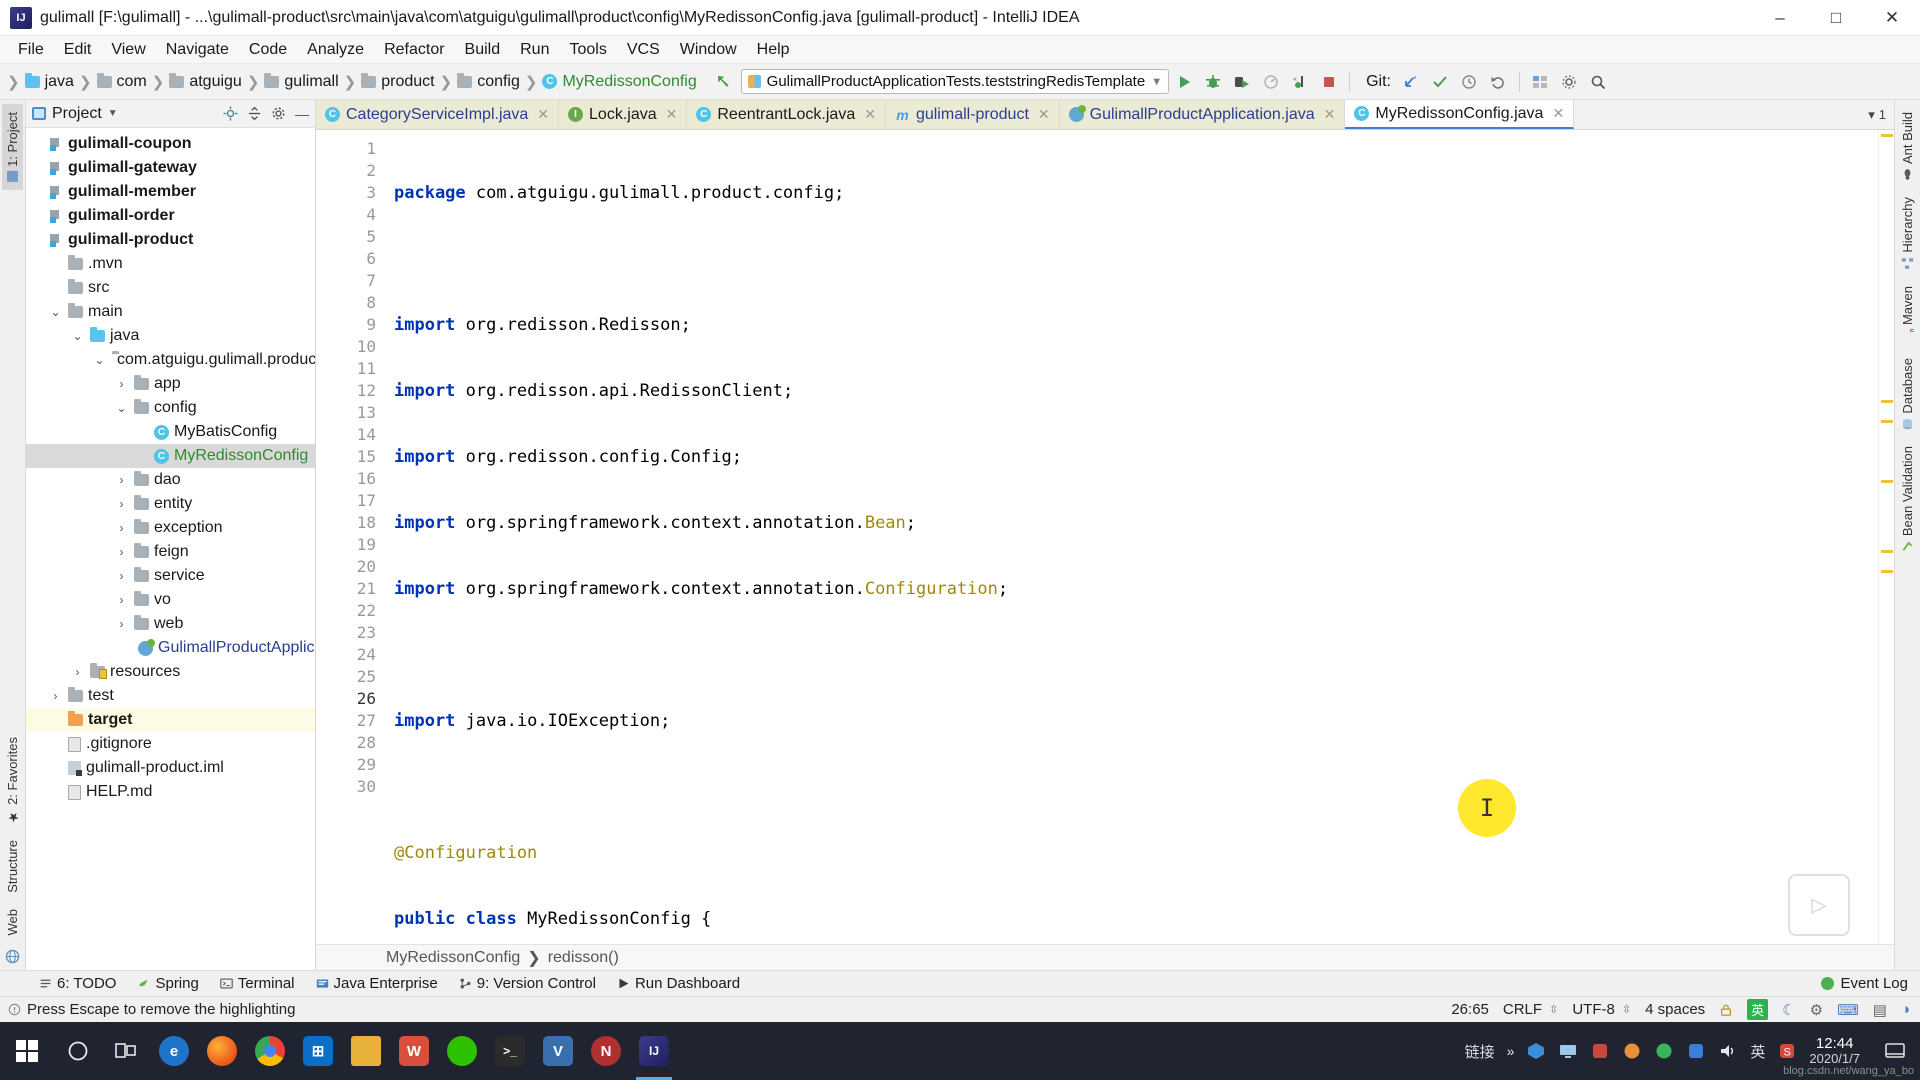  Describe the element at coordinates (301, 82) in the screenshot. I see `breadcrumb-gulimall: gulimall` at that location.